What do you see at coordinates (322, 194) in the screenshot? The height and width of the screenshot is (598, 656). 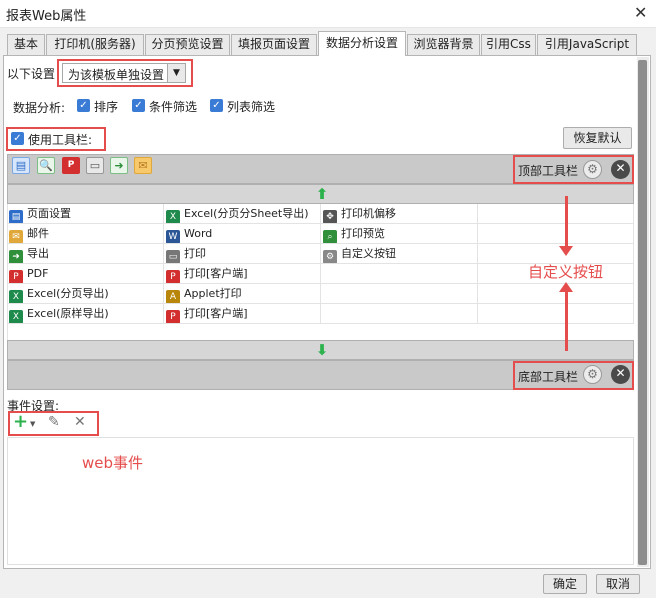 I see `arrow-up-icon: ⬆` at bounding box center [322, 194].